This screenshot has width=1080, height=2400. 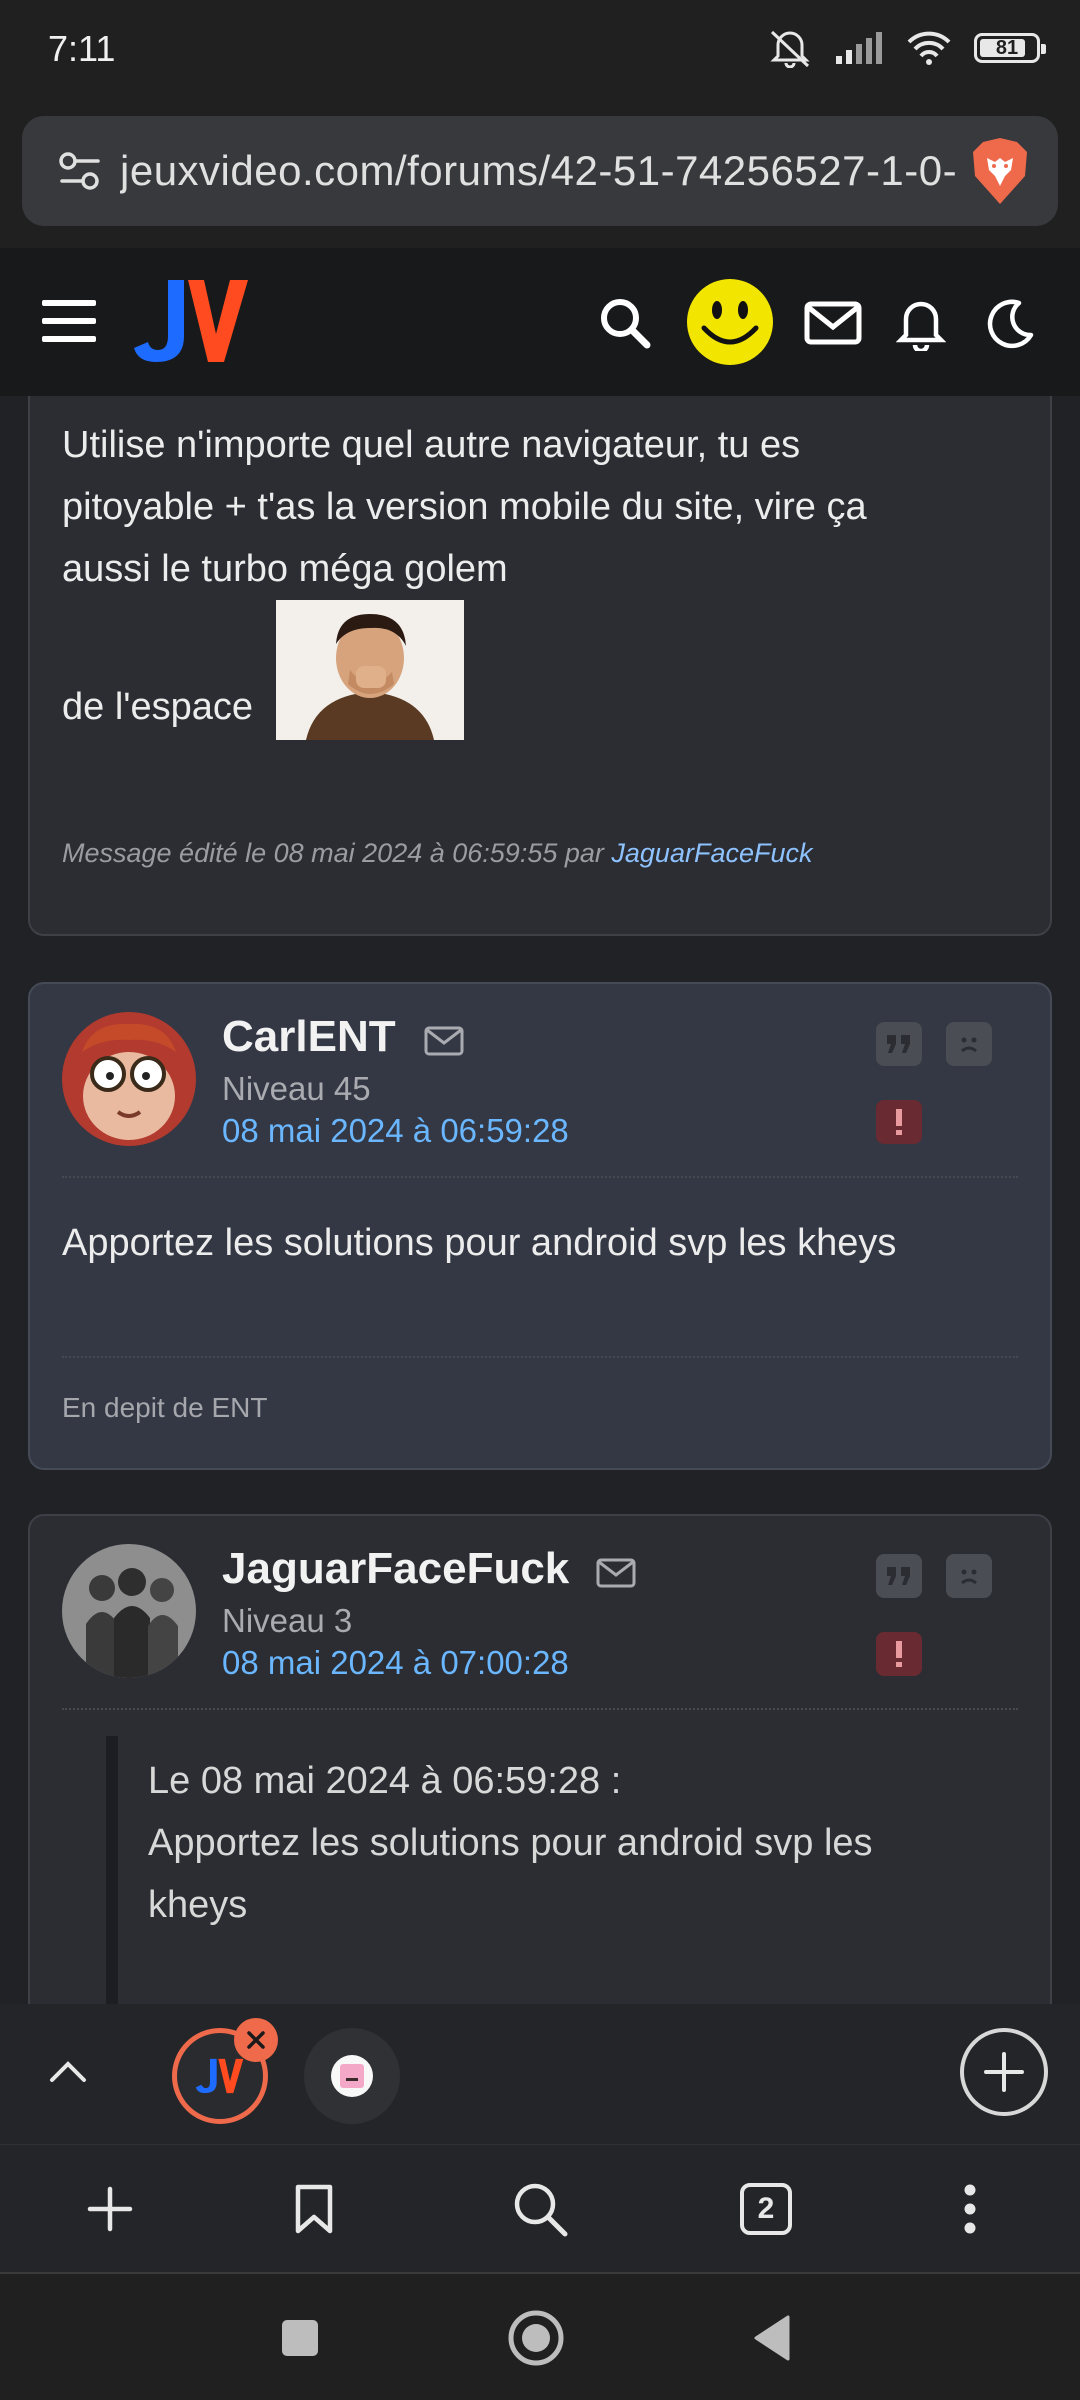 I want to click on embedded-sticker-image, so click(x=370, y=670).